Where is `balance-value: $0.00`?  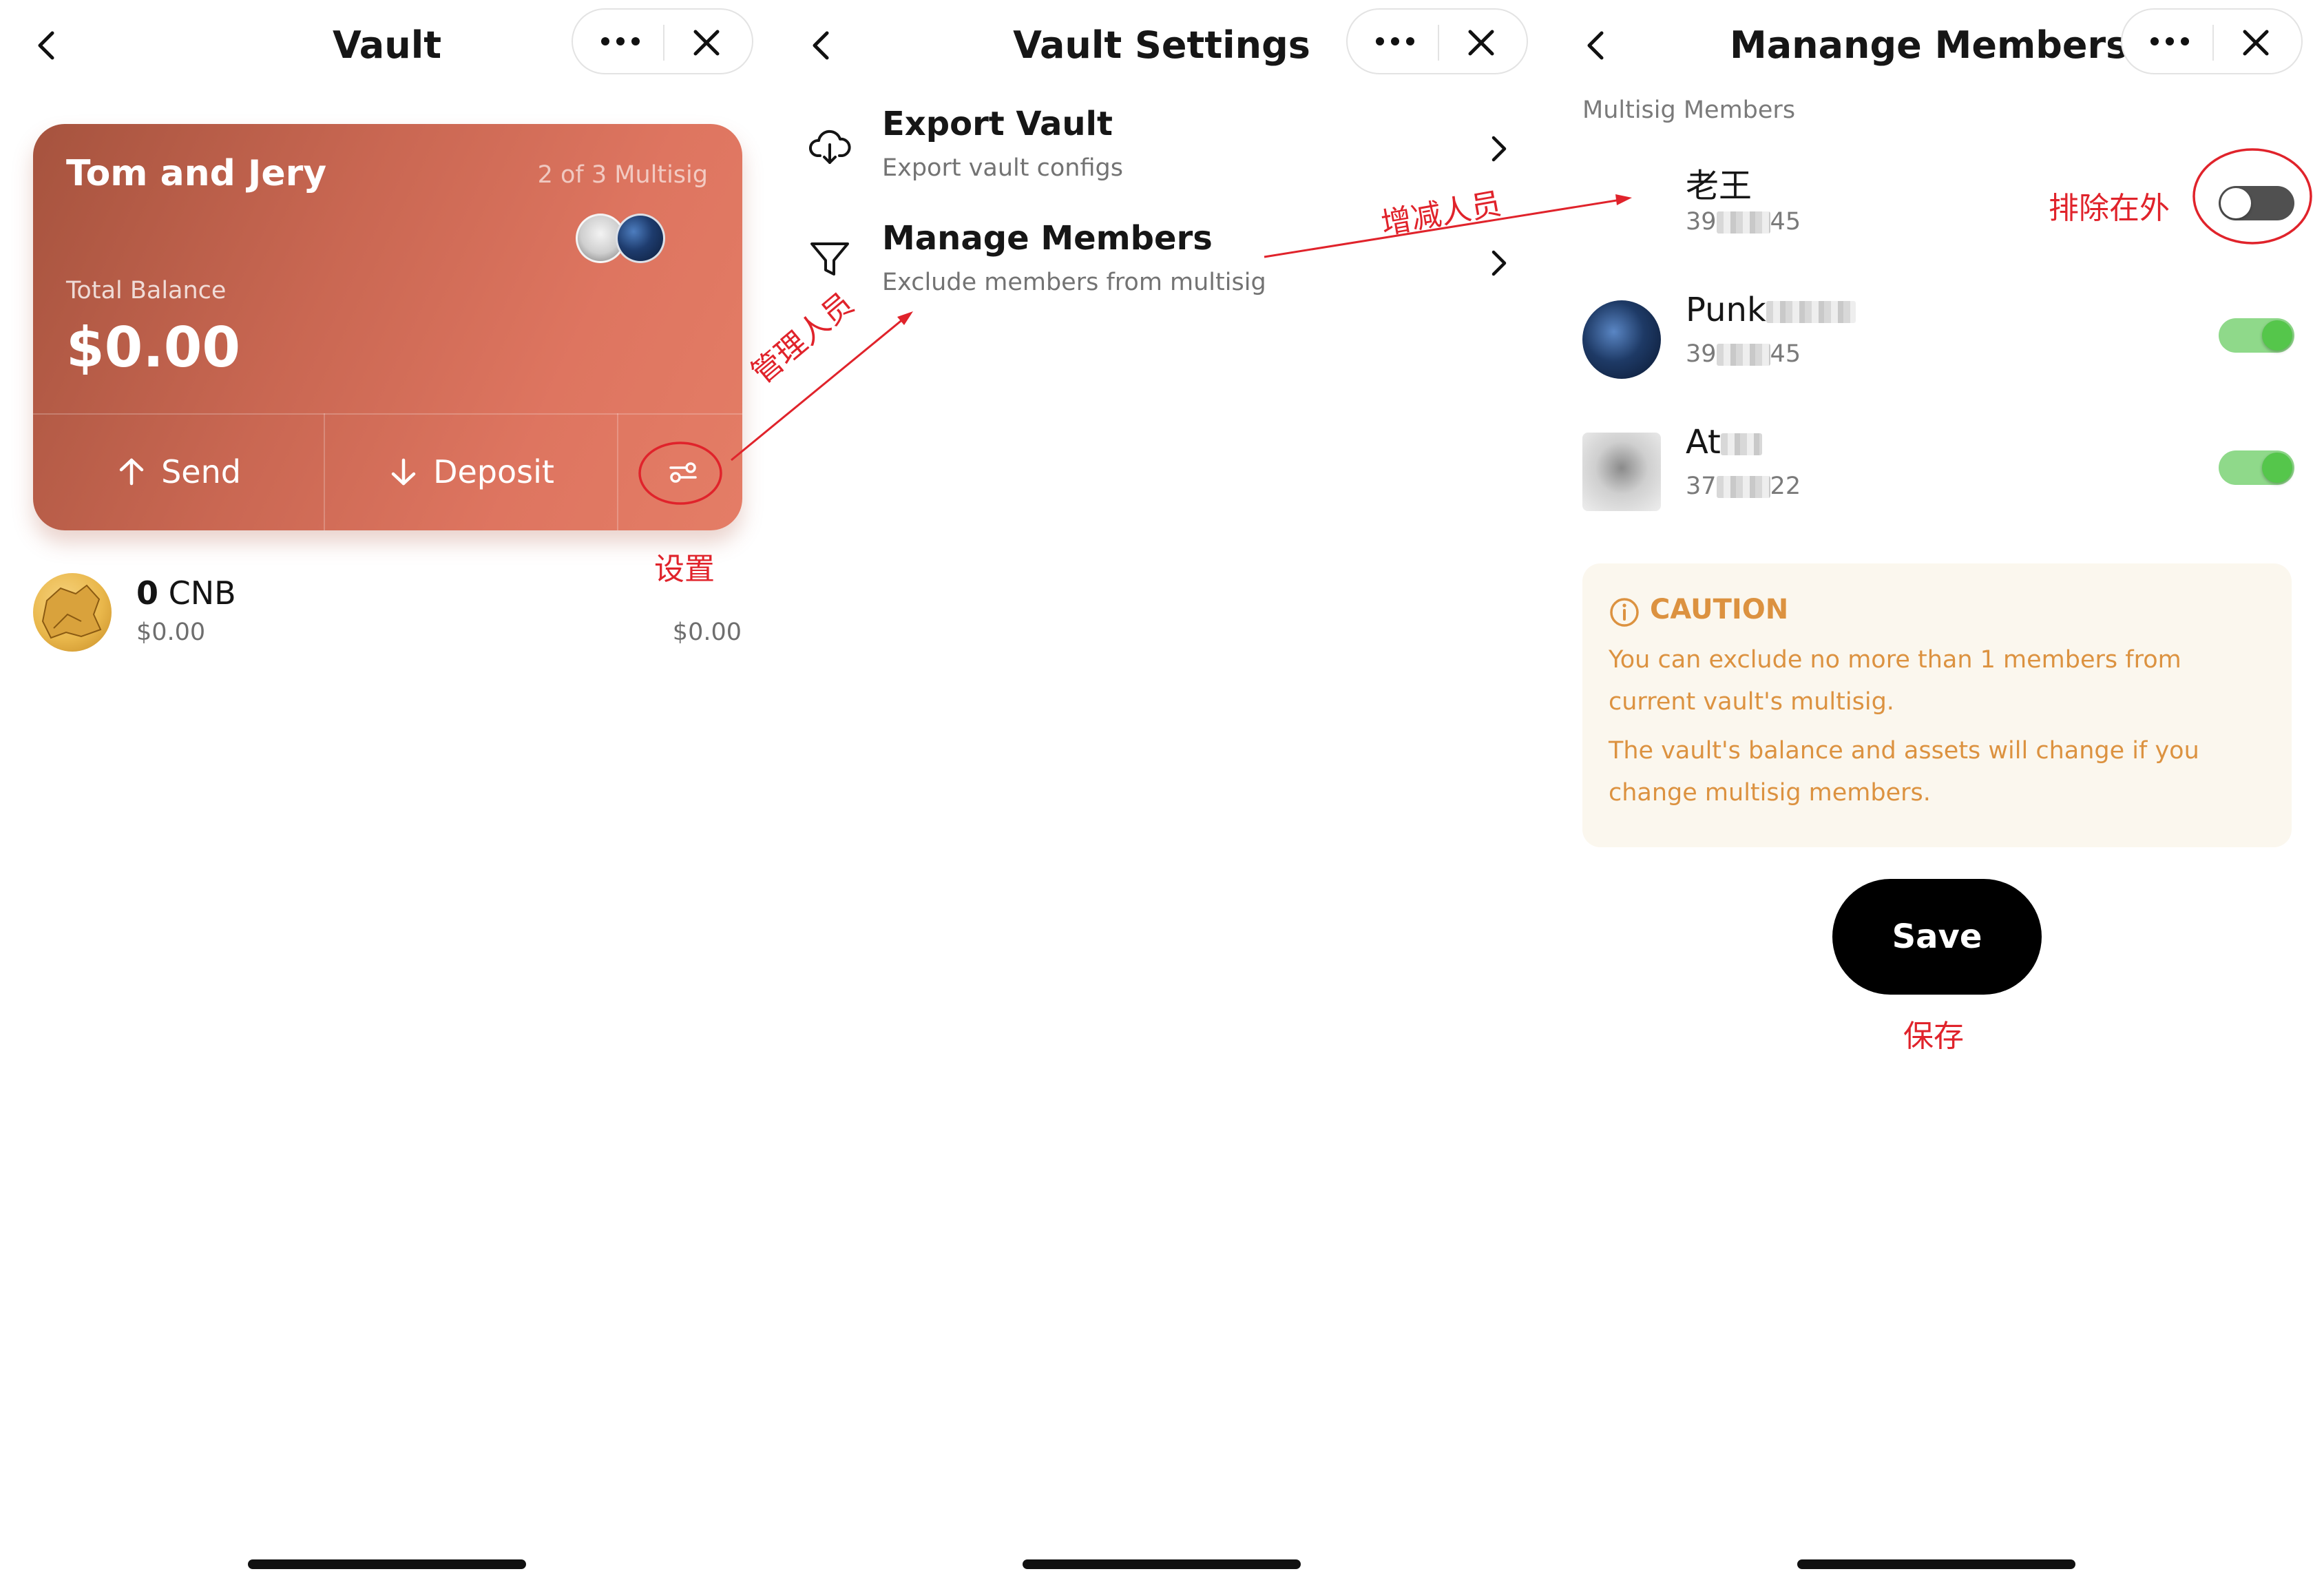
balance-value: $0.00 is located at coordinates (154, 347).